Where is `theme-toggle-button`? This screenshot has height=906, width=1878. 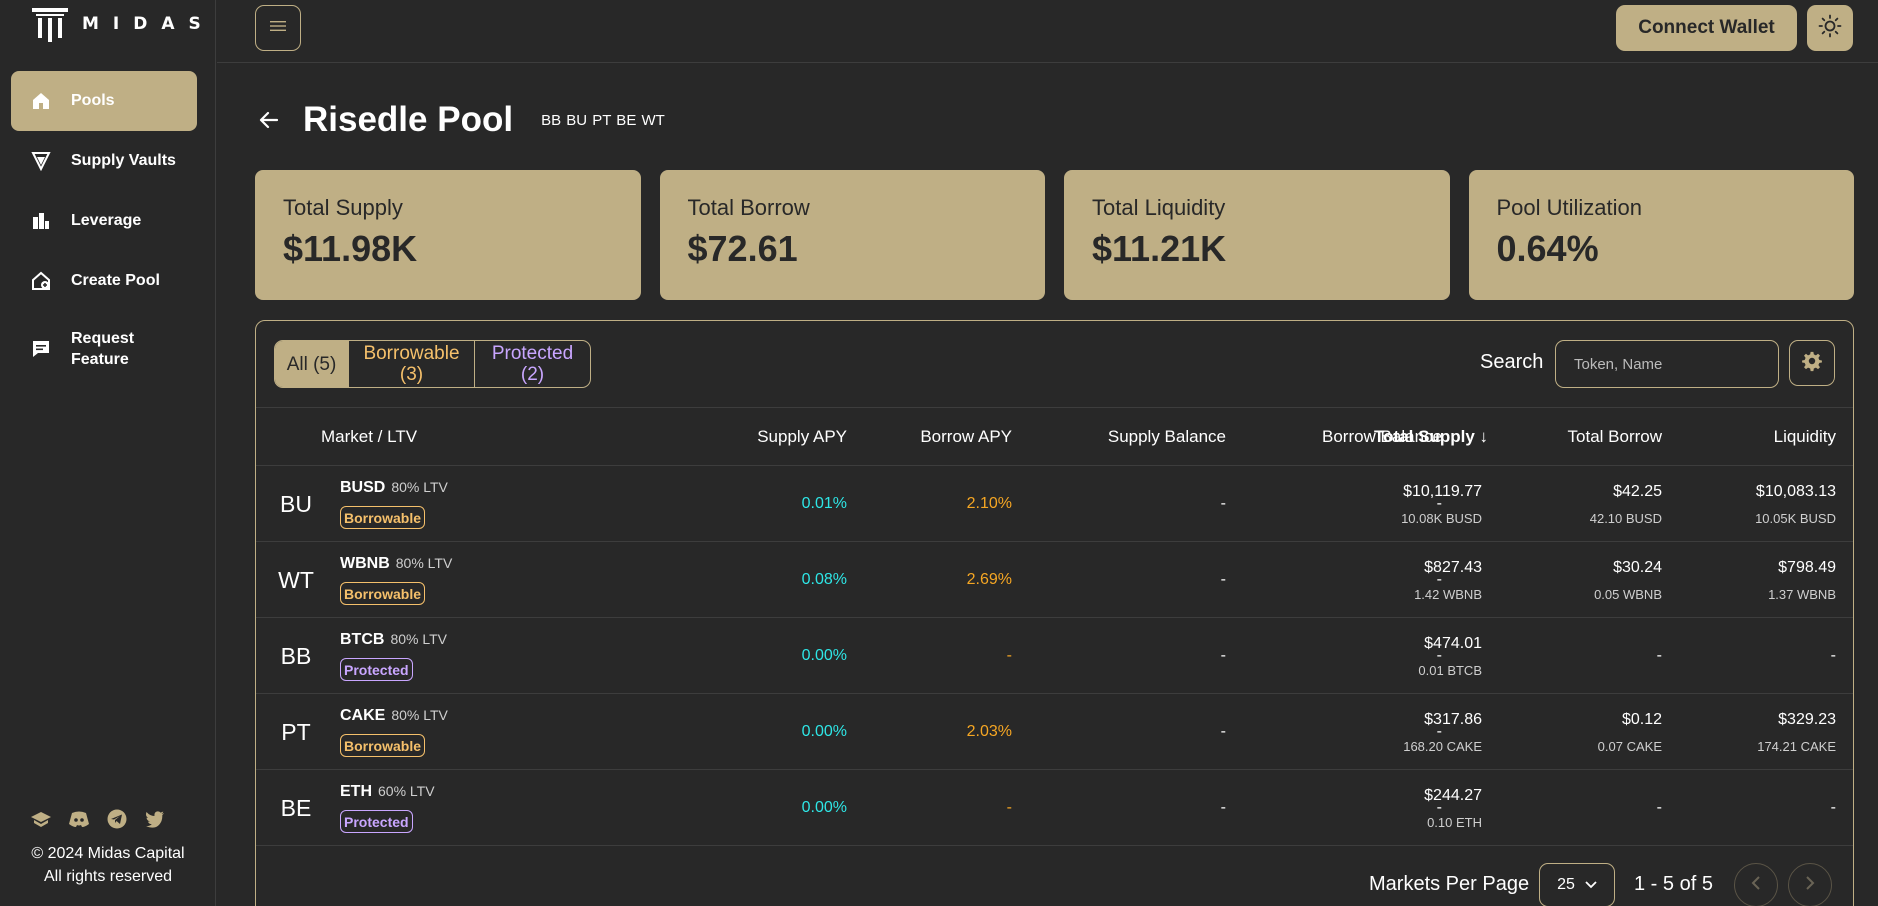
theme-toggle-button is located at coordinates (1830, 28).